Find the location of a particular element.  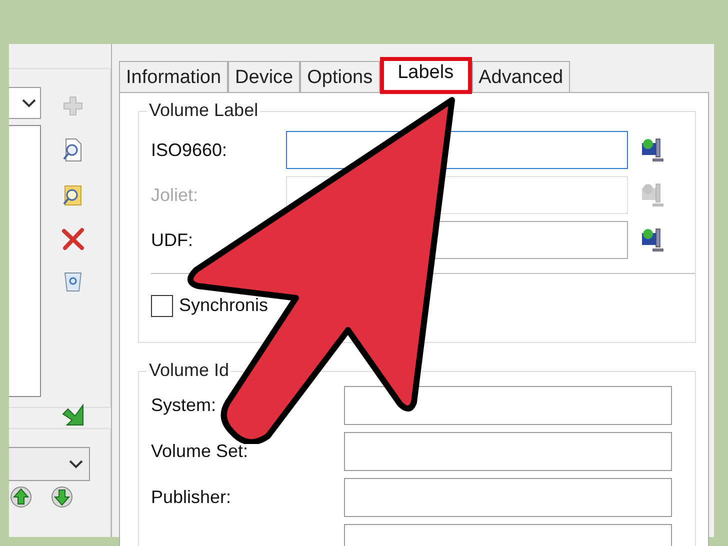

field-label: Publisher: is located at coordinates (191, 497).